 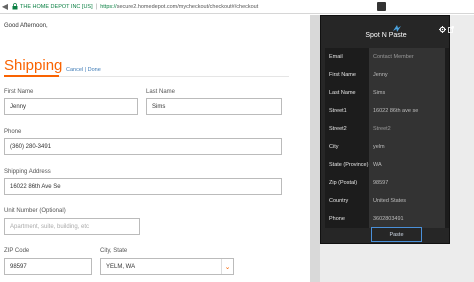 What do you see at coordinates (407, 93) in the screenshot?
I see `popup-row-value: Sims` at bounding box center [407, 93].